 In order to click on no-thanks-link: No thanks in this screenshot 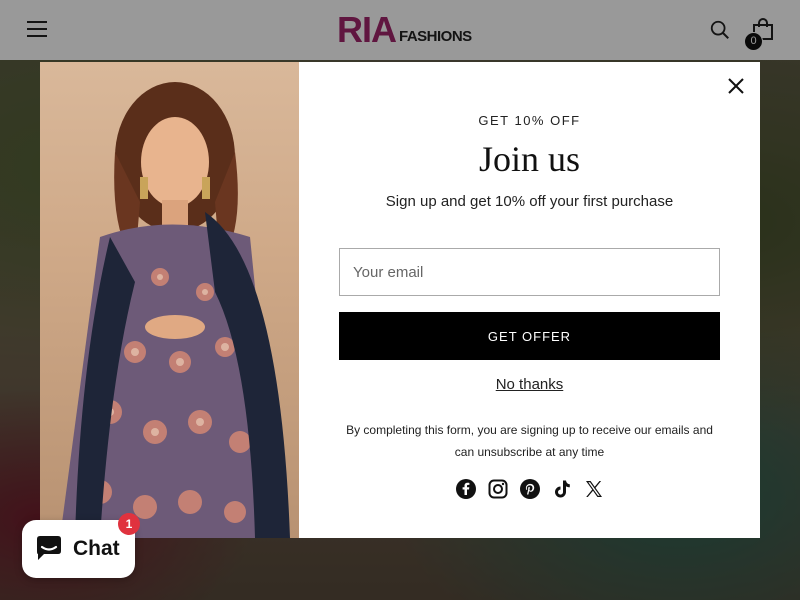, I will do `click(529, 384)`.